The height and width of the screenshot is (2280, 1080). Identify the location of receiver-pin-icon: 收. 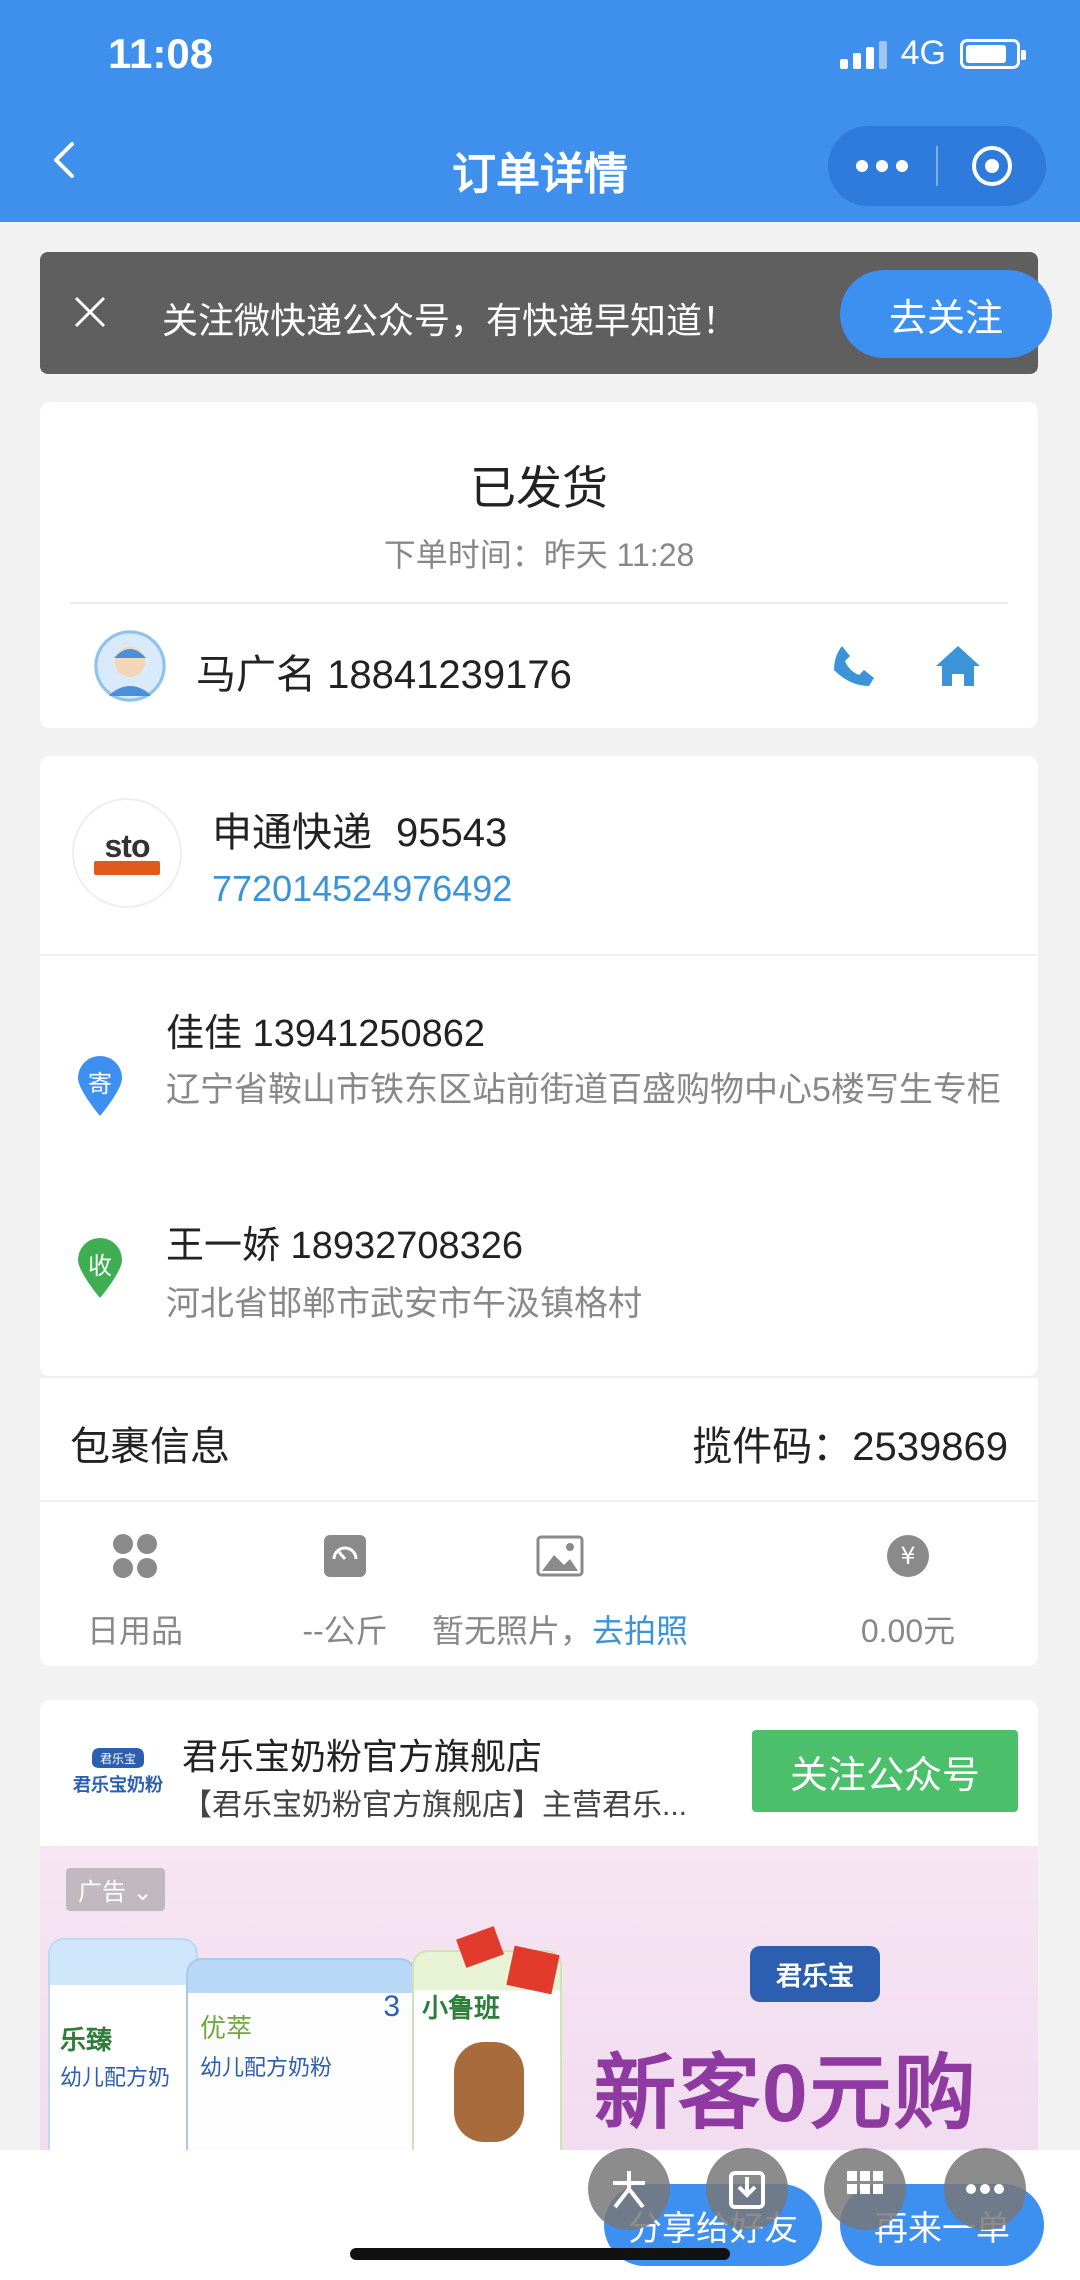
(100, 1269).